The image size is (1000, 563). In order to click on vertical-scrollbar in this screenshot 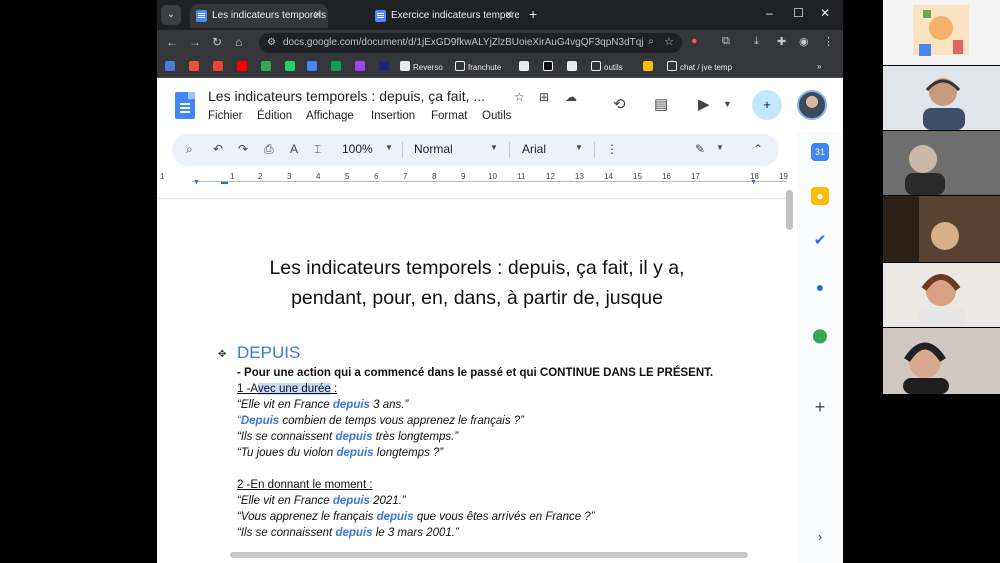, I will do `click(789, 210)`.